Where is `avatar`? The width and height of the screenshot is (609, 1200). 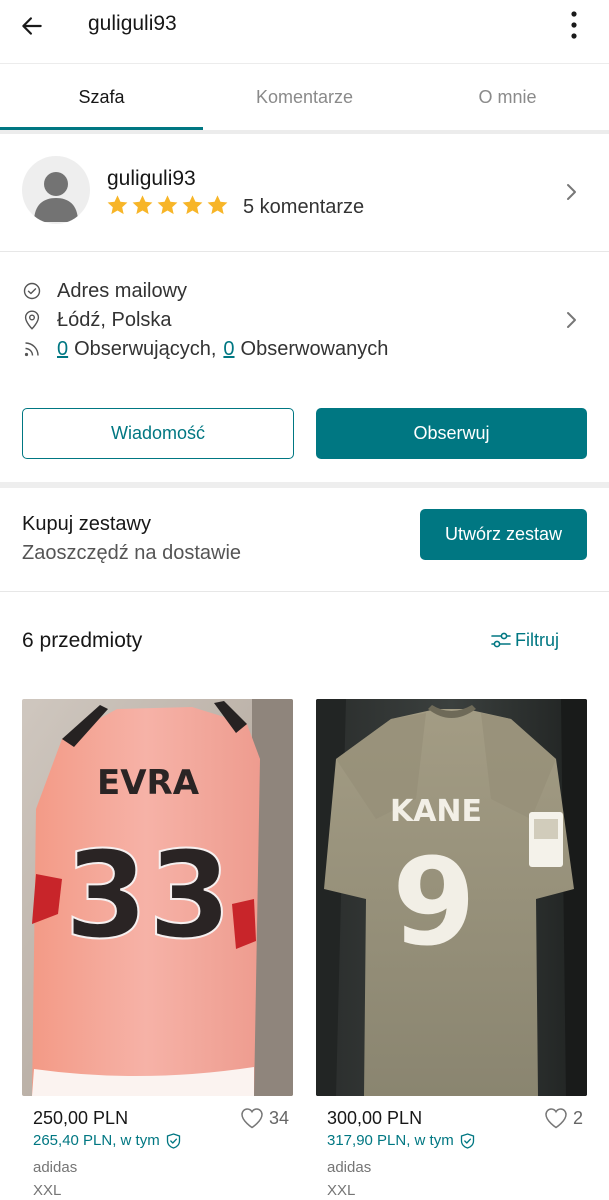 avatar is located at coordinates (56, 190).